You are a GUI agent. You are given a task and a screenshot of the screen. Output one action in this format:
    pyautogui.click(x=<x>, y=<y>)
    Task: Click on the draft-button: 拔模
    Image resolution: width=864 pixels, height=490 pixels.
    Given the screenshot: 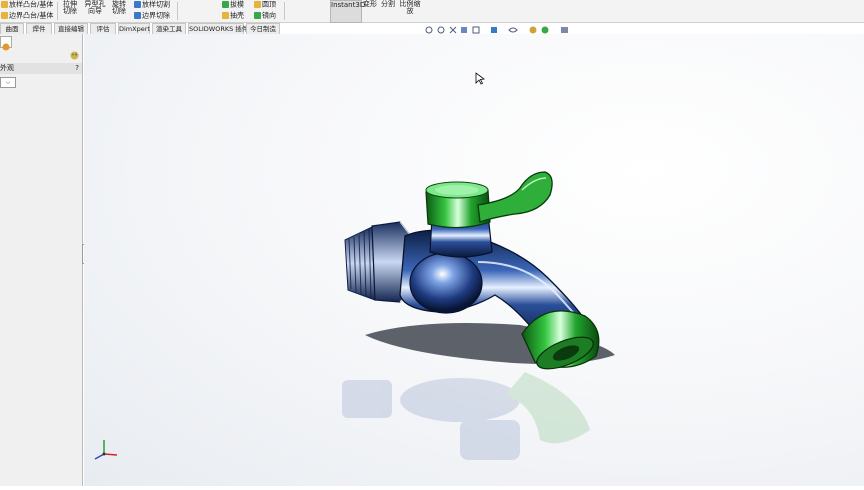 What is the action you would take?
    pyautogui.click(x=233, y=5)
    